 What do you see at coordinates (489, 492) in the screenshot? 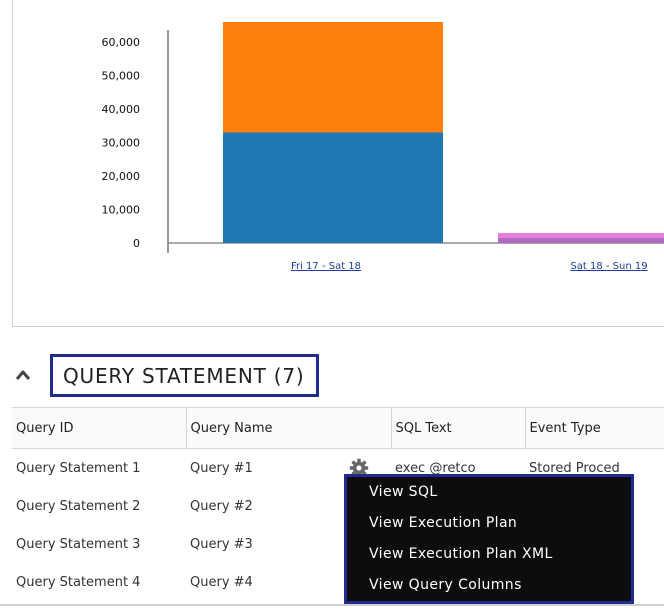
I see `menu-item-view-sql: View SQL` at bounding box center [489, 492].